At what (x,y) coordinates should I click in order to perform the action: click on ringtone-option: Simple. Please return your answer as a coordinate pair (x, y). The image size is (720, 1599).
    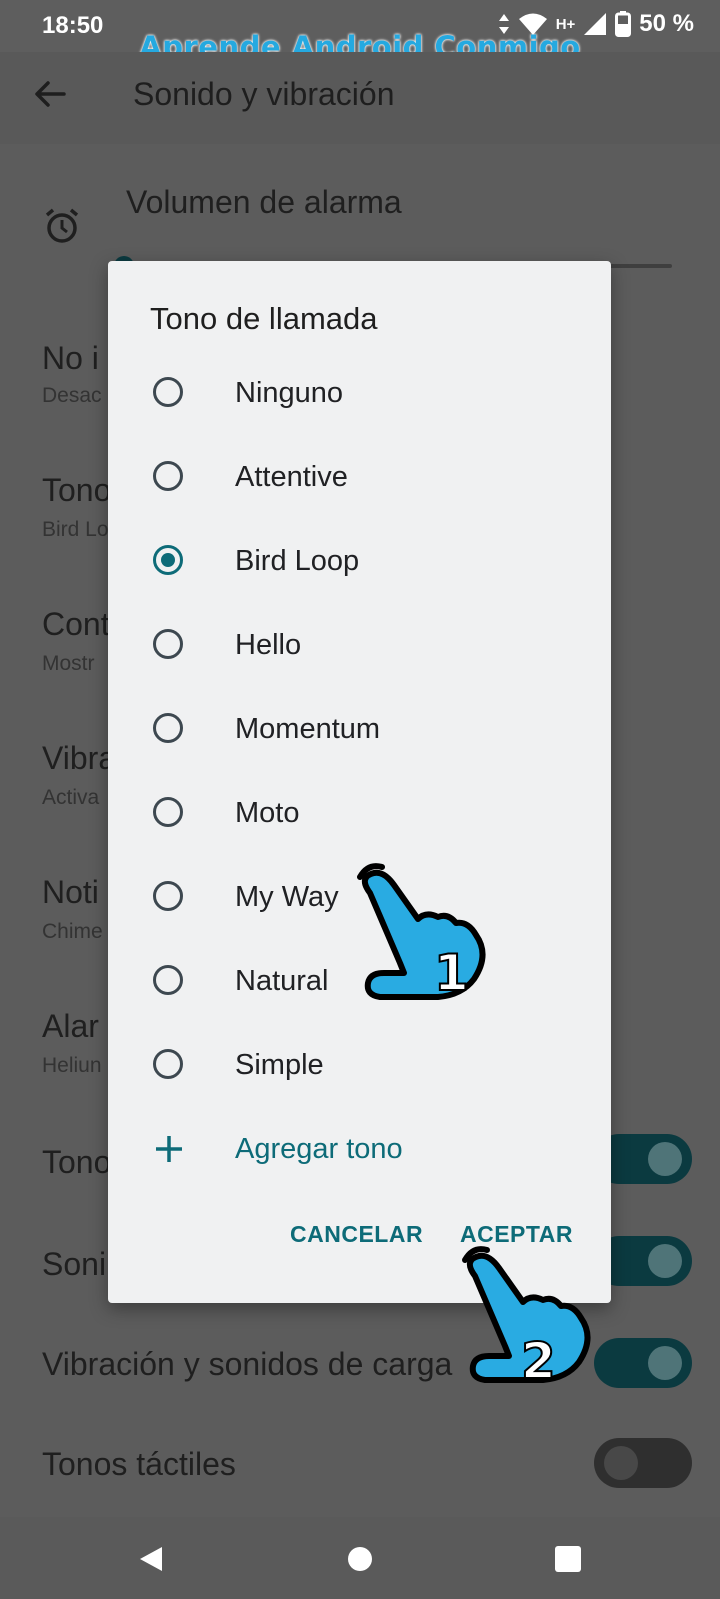
    Looking at the image, I should click on (359, 1067).